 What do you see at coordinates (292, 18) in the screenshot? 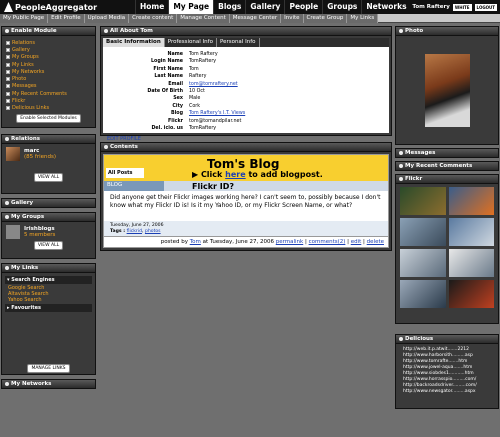
I see `subnav-invite: Invite` at bounding box center [292, 18].